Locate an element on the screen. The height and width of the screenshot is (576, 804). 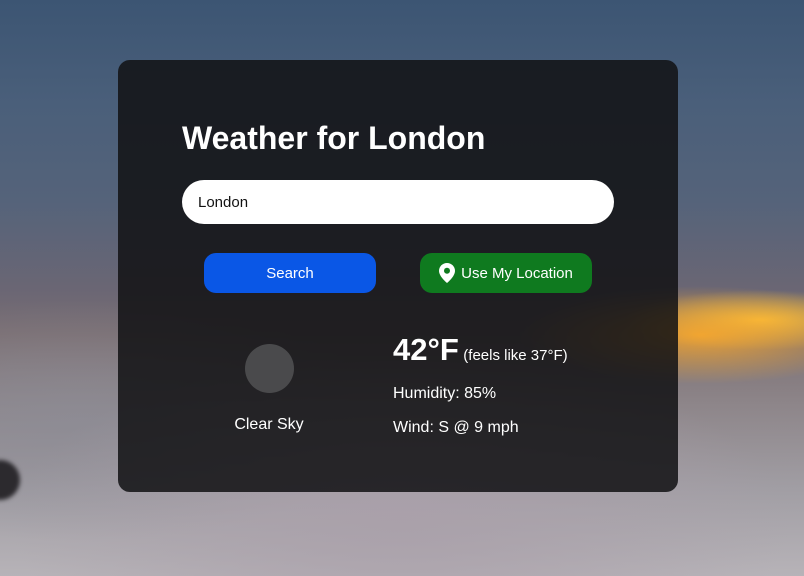
search-button-label: Search is located at coordinates (290, 273).